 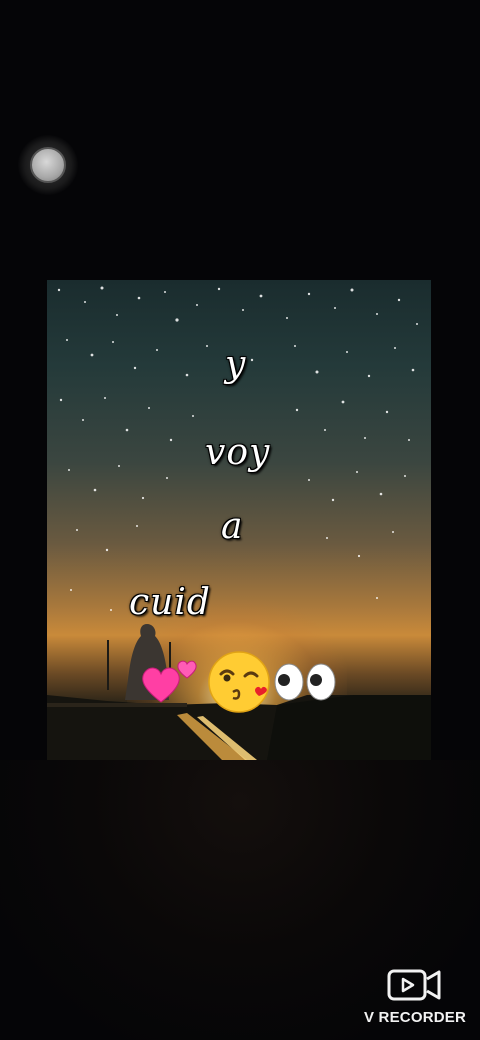 I want to click on recorder-watermark: V RECORDER, so click(x=415, y=1000).